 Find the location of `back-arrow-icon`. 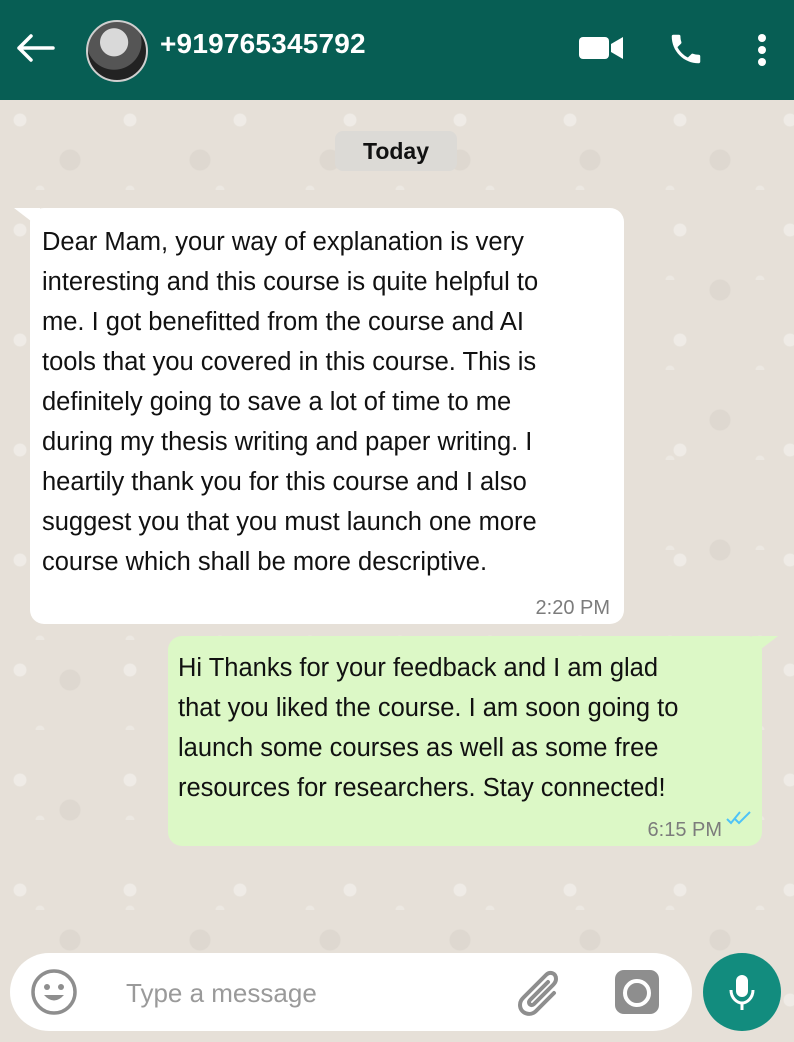

back-arrow-icon is located at coordinates (35, 48).